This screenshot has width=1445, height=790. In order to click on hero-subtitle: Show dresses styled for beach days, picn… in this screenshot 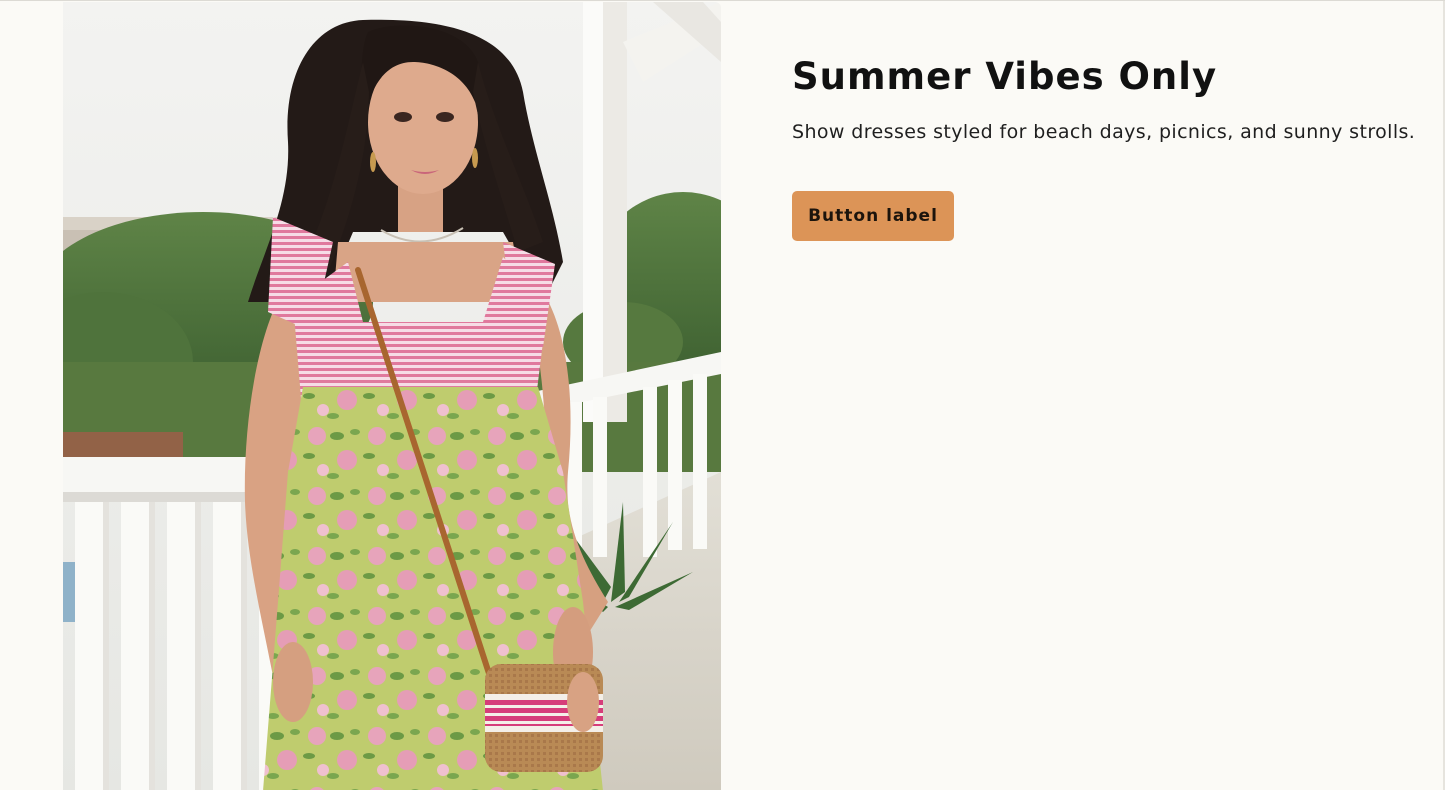, I will do `click(1104, 132)`.